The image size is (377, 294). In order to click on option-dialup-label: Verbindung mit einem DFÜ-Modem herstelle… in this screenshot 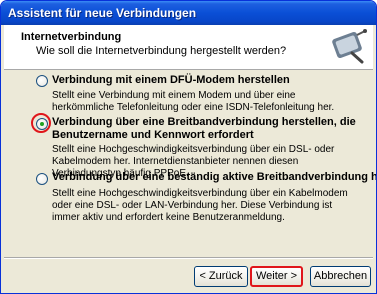, I will do `click(171, 80)`.